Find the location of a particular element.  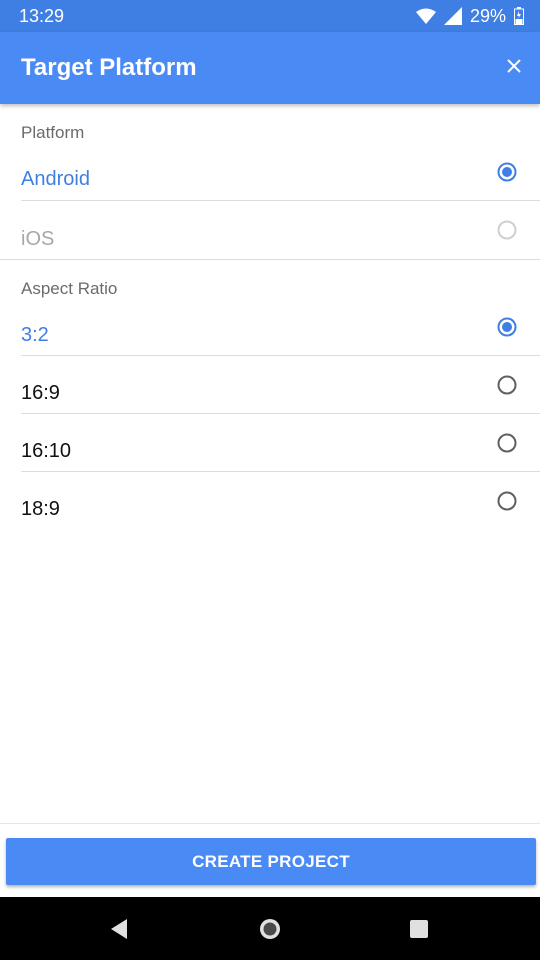

close-icon is located at coordinates (514, 68).